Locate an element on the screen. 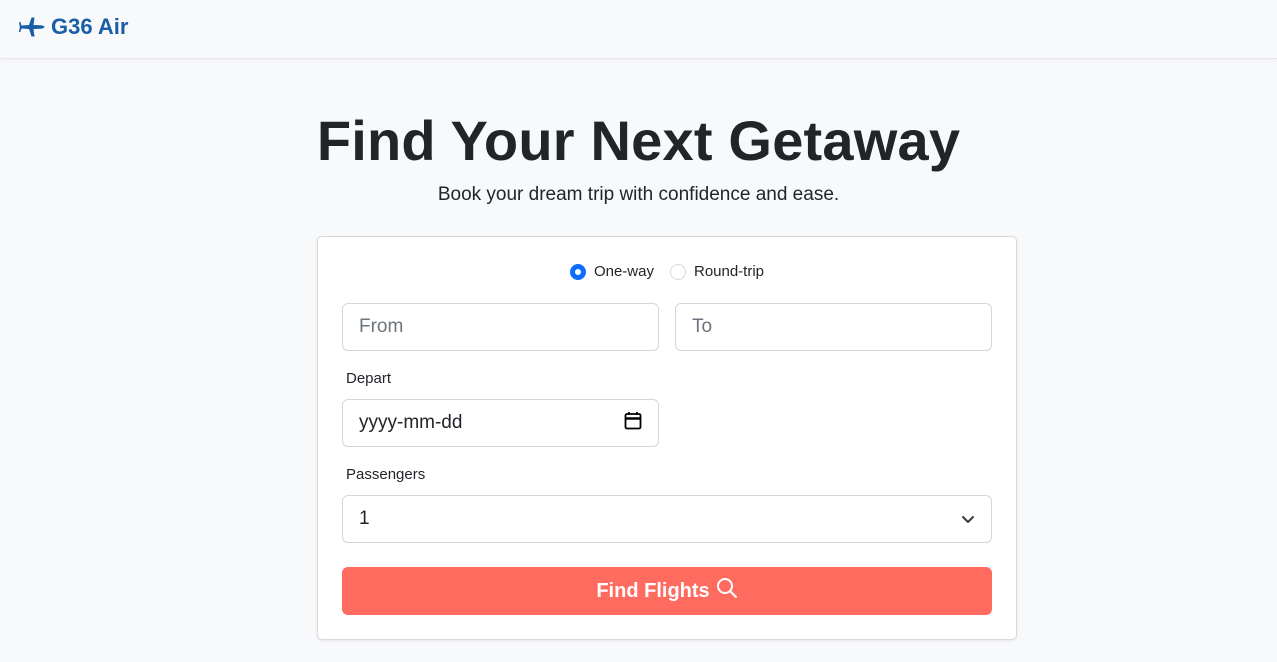  trip-type-round-trip: Round-trip is located at coordinates (717, 271).